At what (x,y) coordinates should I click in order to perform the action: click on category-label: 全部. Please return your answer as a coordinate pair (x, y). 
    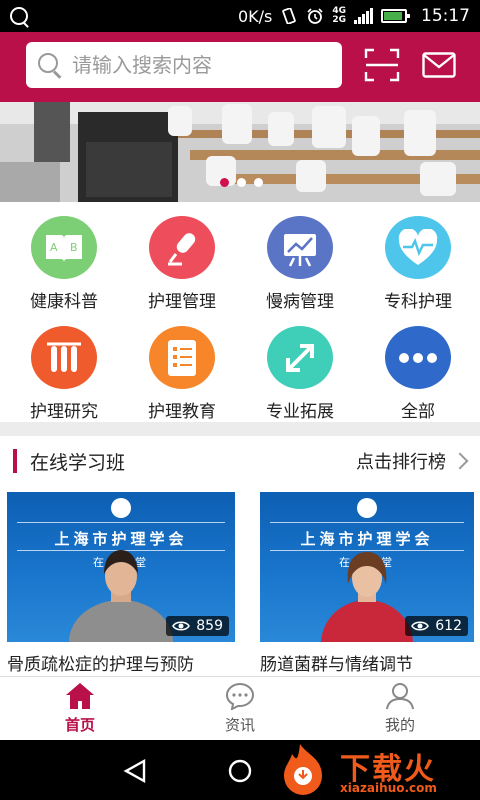
    Looking at the image, I should click on (418, 412).